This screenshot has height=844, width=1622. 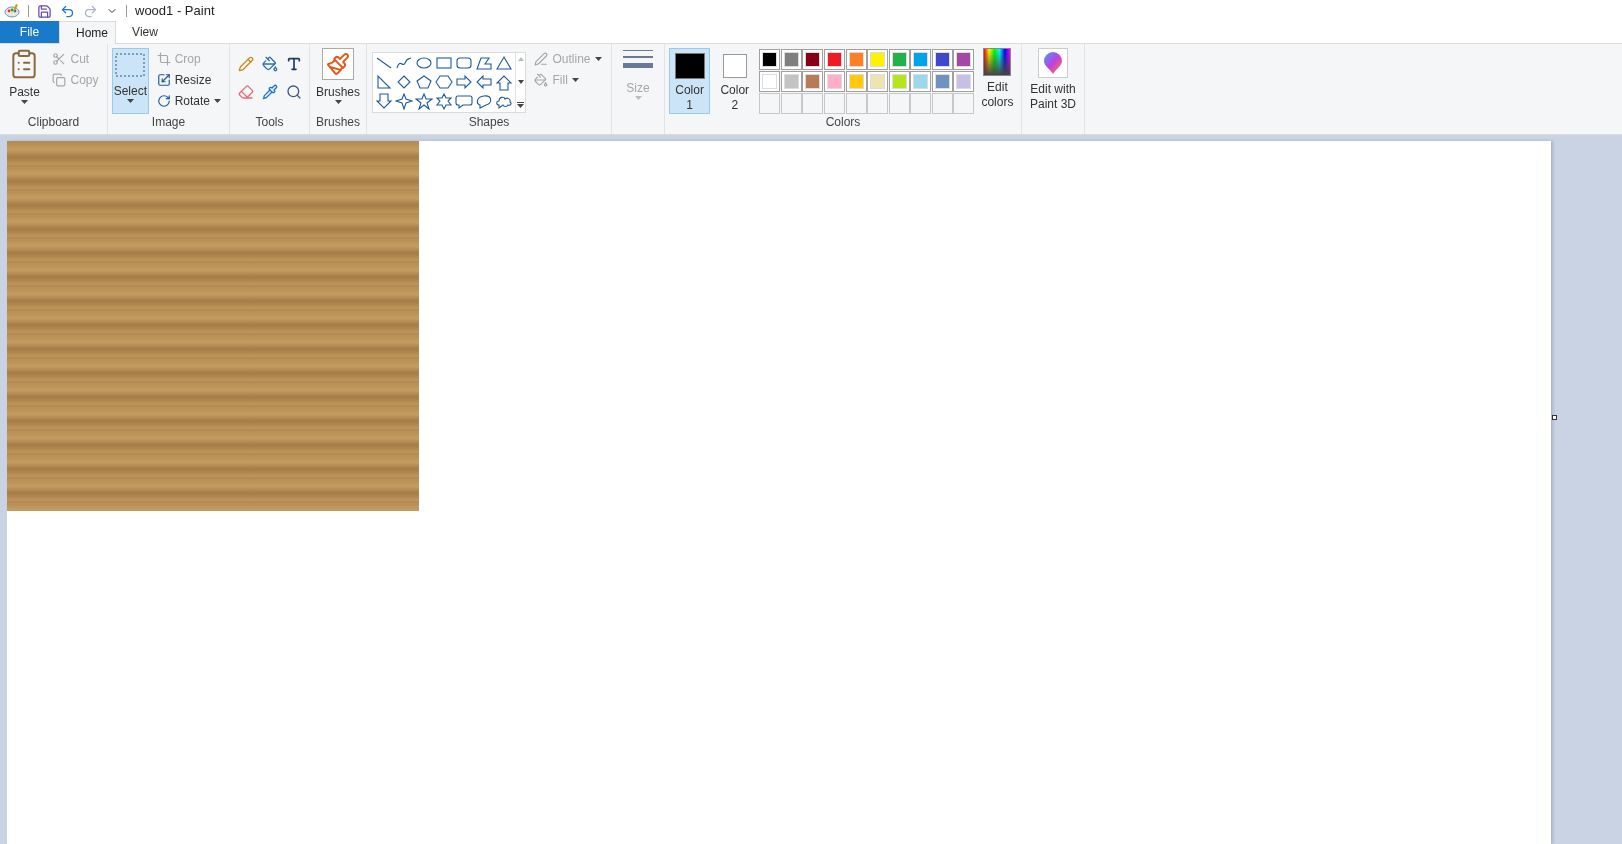 I want to click on oval-icon, so click(x=424, y=63).